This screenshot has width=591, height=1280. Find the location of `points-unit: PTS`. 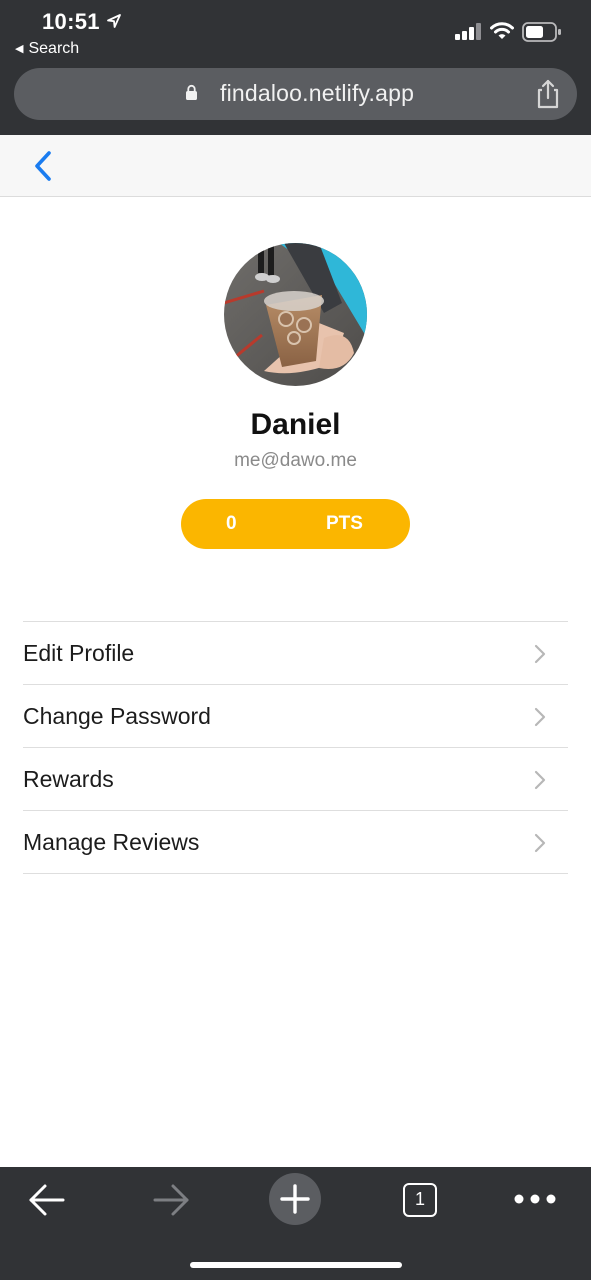

points-unit: PTS is located at coordinates (344, 523).